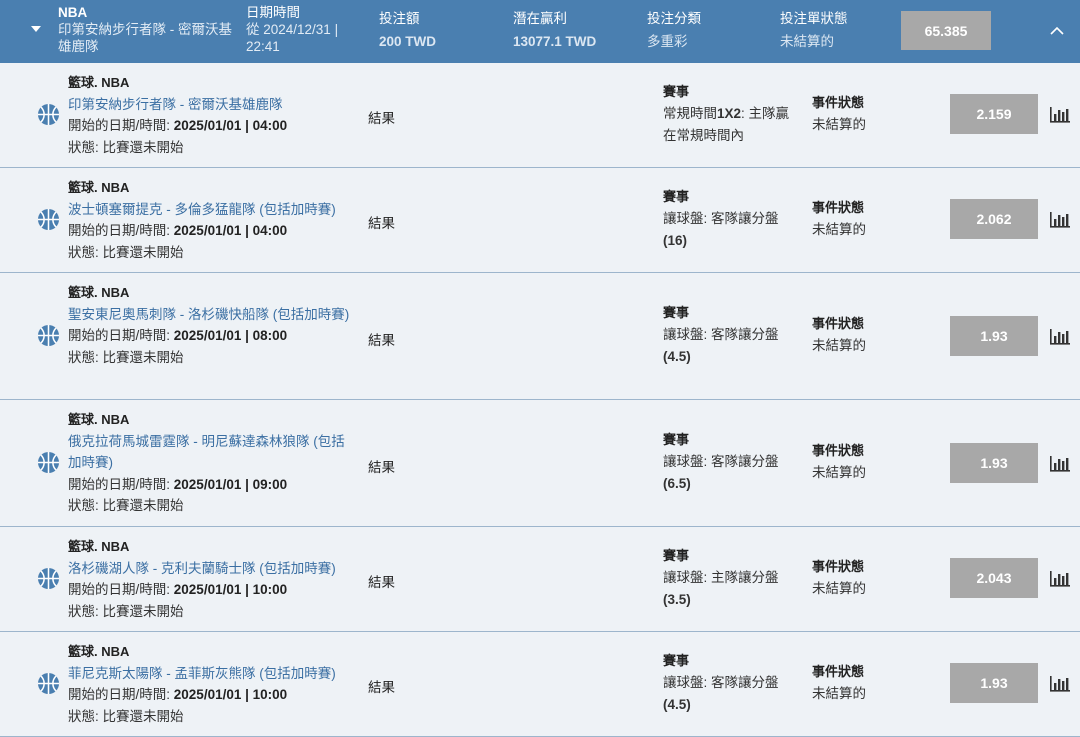  I want to click on selection-start: 開始的日期/時間: 2025/01/01 | 09:00, so click(210, 485).